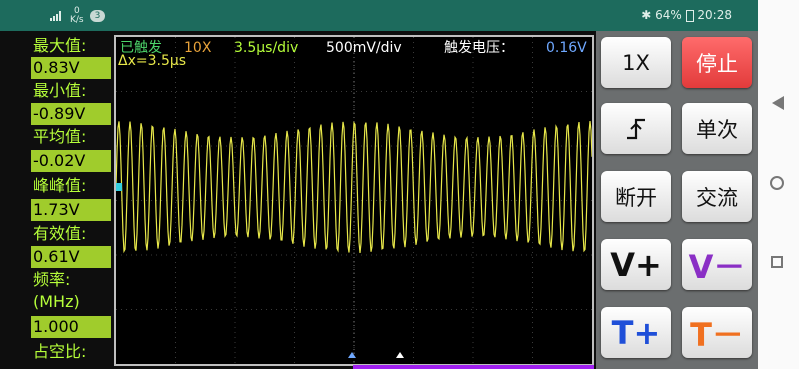 The height and width of the screenshot is (369, 799). I want to click on disconnect-button: 断开, so click(636, 196).